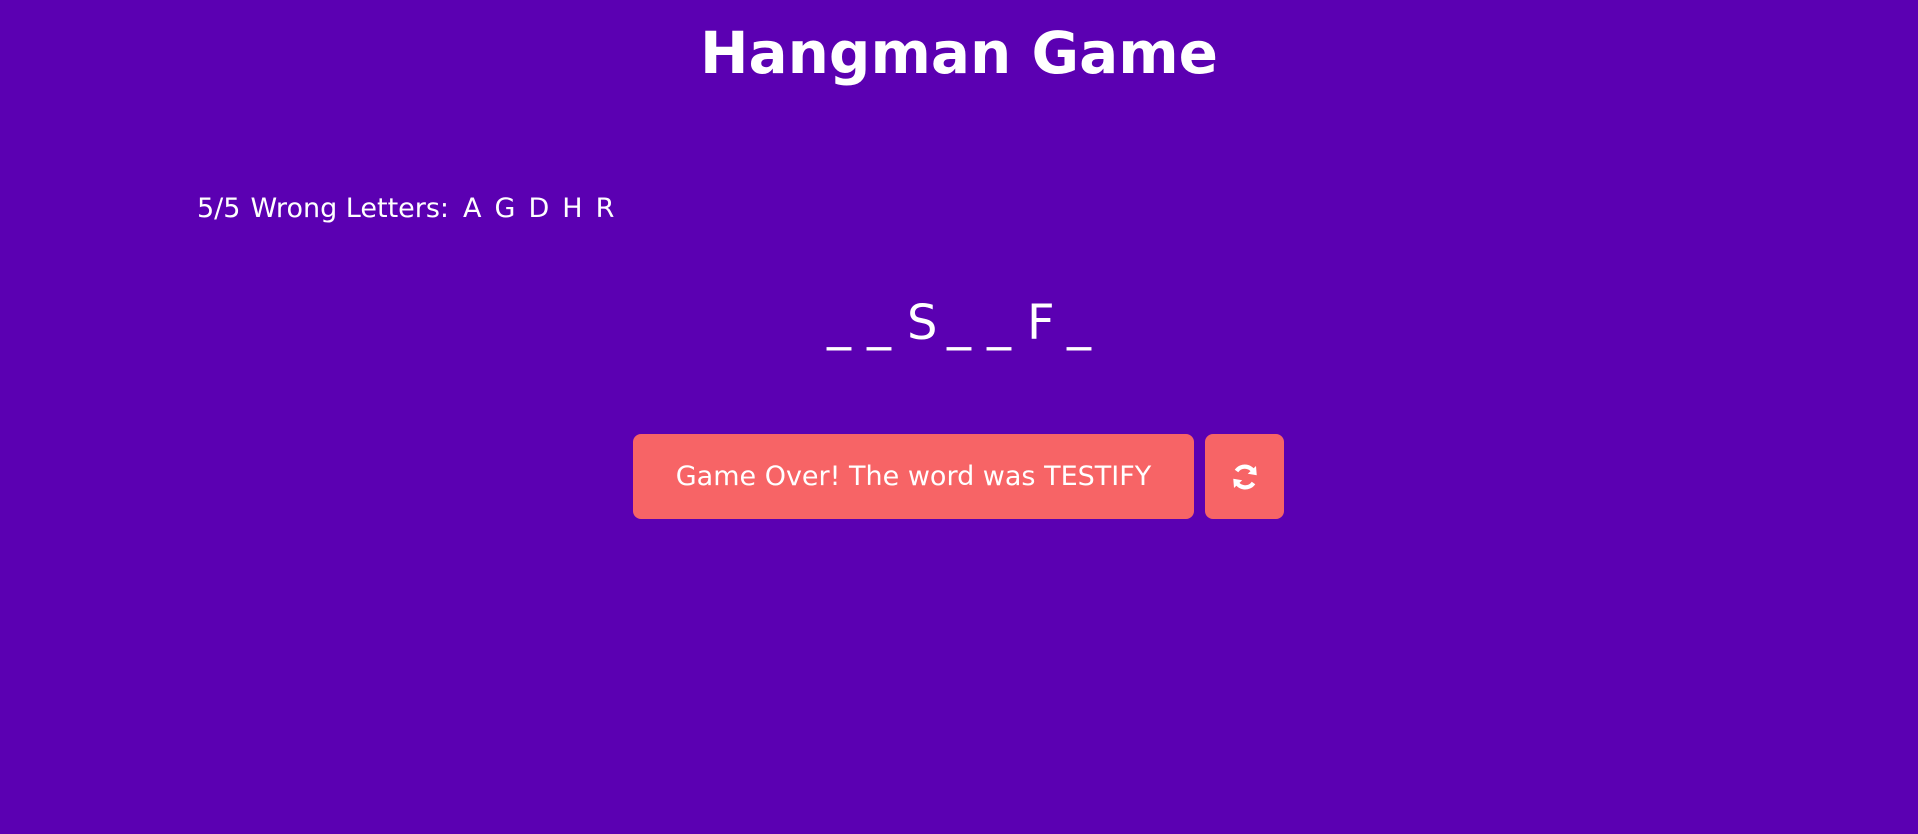 Image resolution: width=1918 pixels, height=834 pixels. I want to click on game-actions: Game Over! The word was TESTIFY, so click(958, 476).